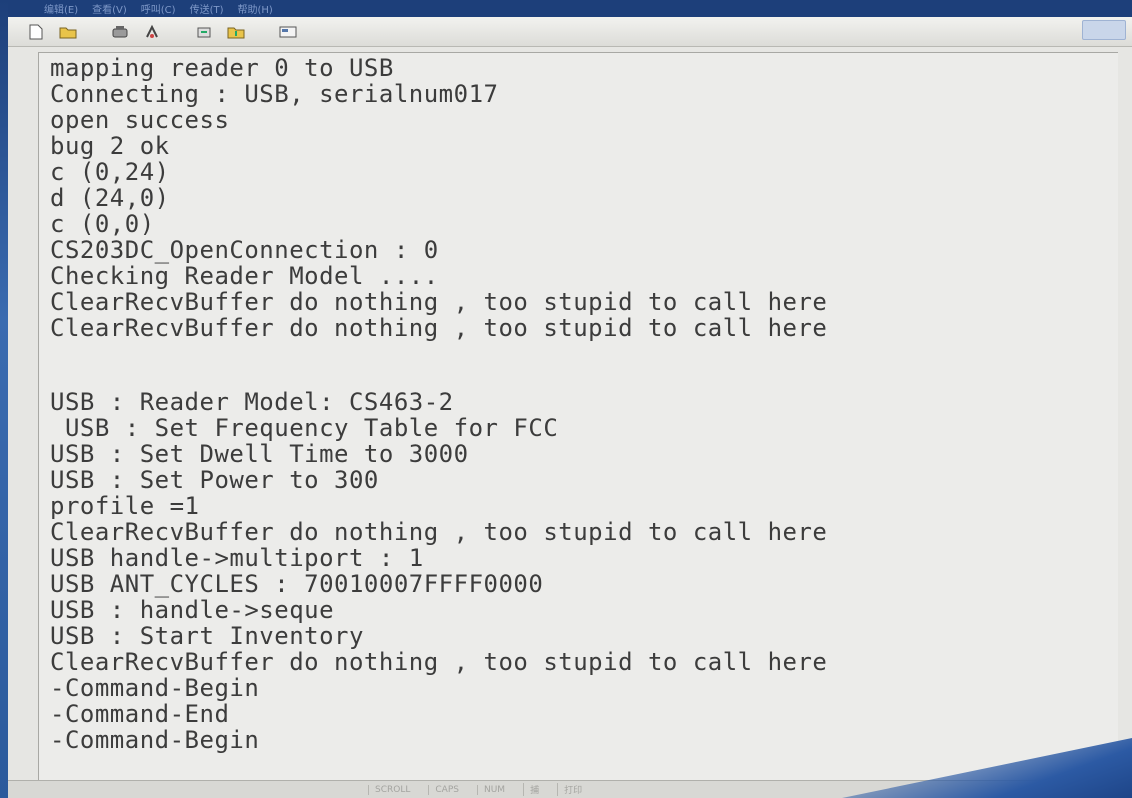 Image resolution: width=1132 pixels, height=798 pixels. I want to click on menu-help: 帮助(H), so click(255, 8).